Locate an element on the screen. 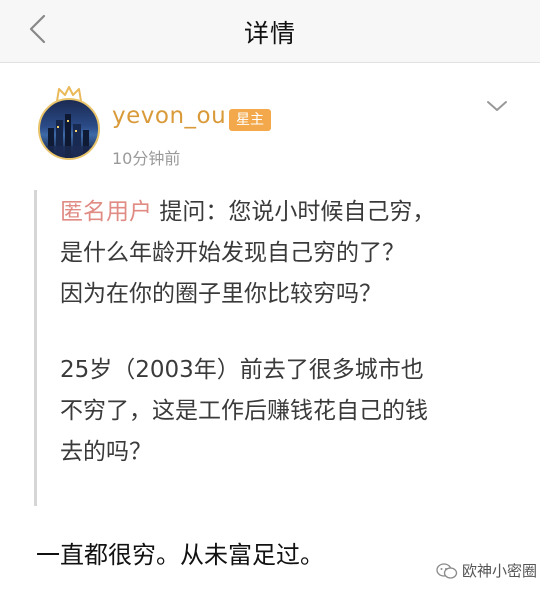 This screenshot has width=540, height=594. brand-label: 欧神小密圈 is located at coordinates (500, 571).